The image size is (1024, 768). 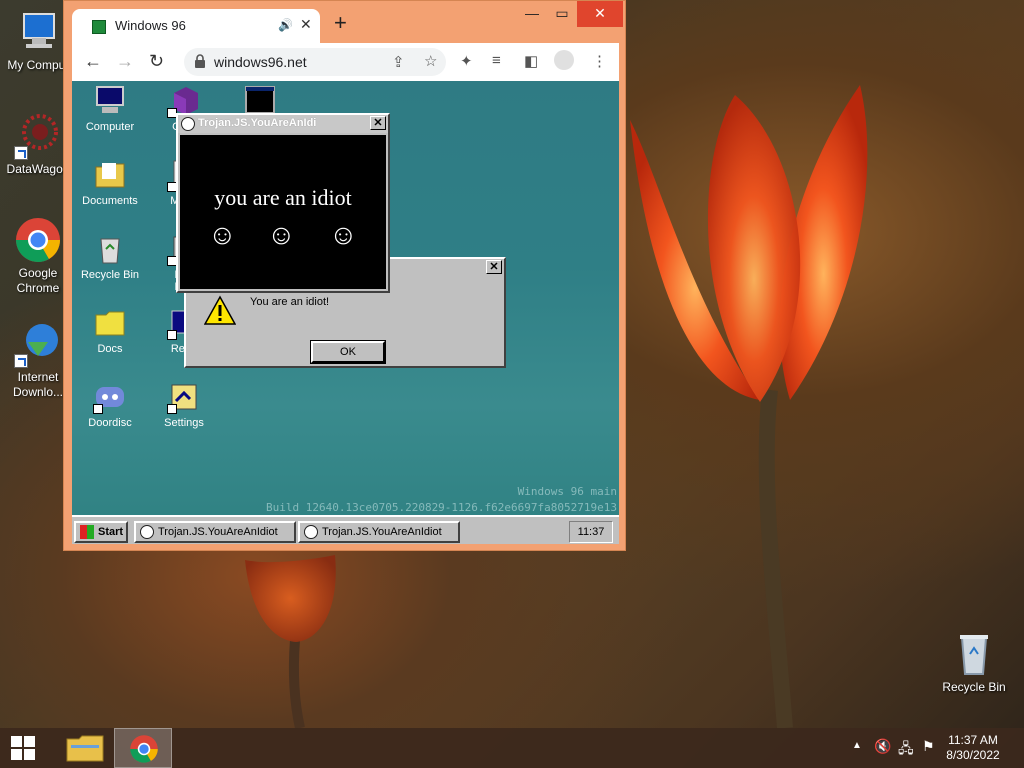 I want to click on windows-start-button, so click(x=24, y=748).